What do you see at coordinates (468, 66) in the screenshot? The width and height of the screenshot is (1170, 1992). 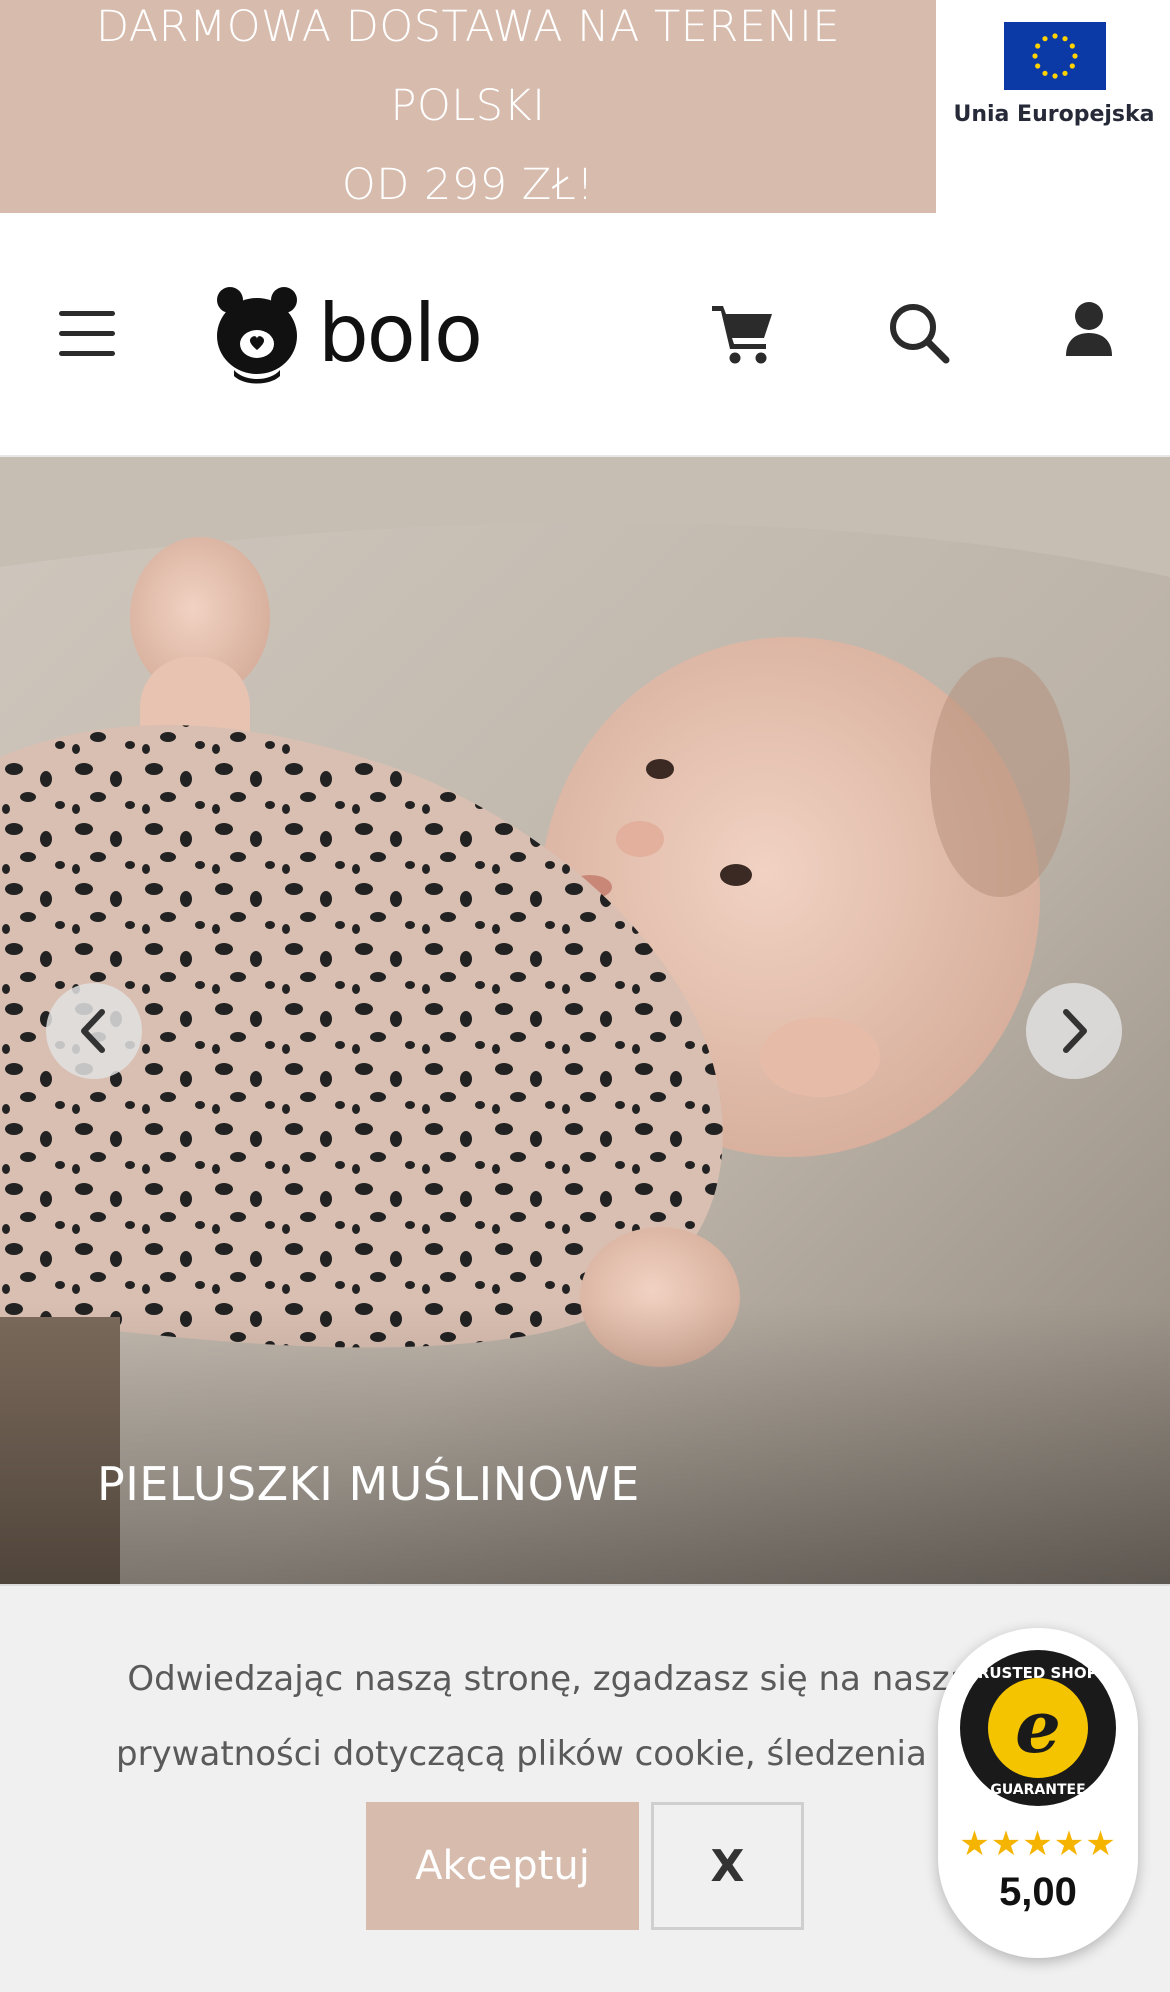 I see `promo-line-1: DARMOWA DOSTAWA NA TERENIE POLSKI` at bounding box center [468, 66].